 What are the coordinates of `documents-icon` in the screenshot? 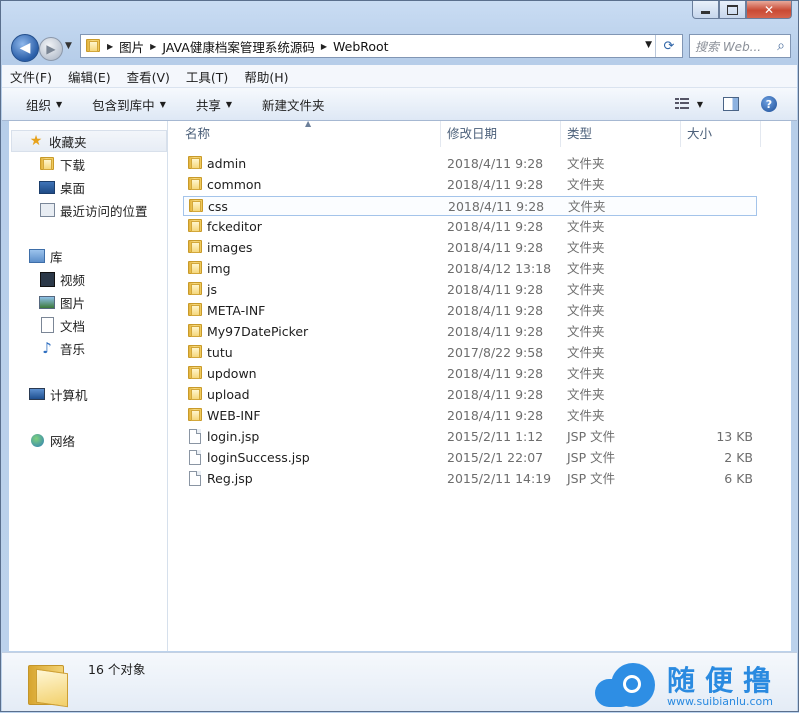 It's located at (47, 325).